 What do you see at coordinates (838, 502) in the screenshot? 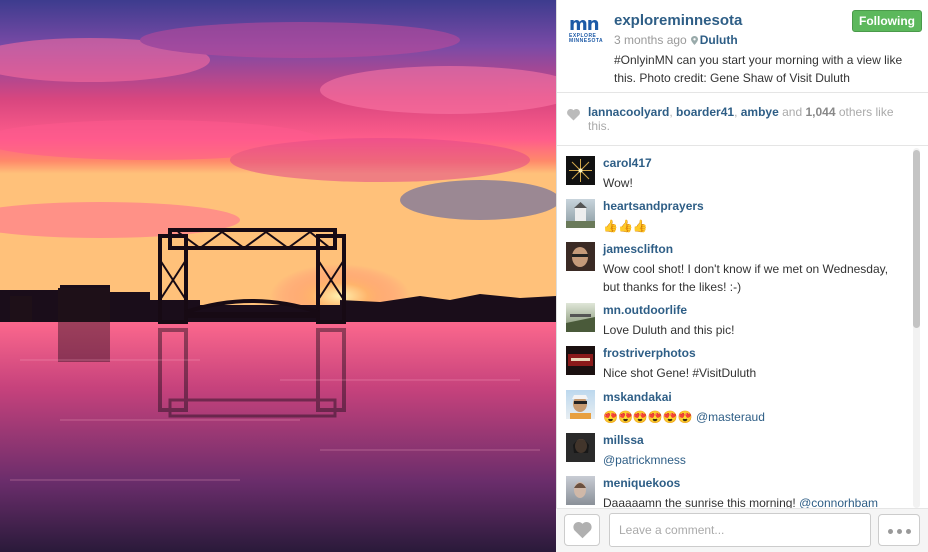
I see `comment-mention: @connorhbam` at bounding box center [838, 502].